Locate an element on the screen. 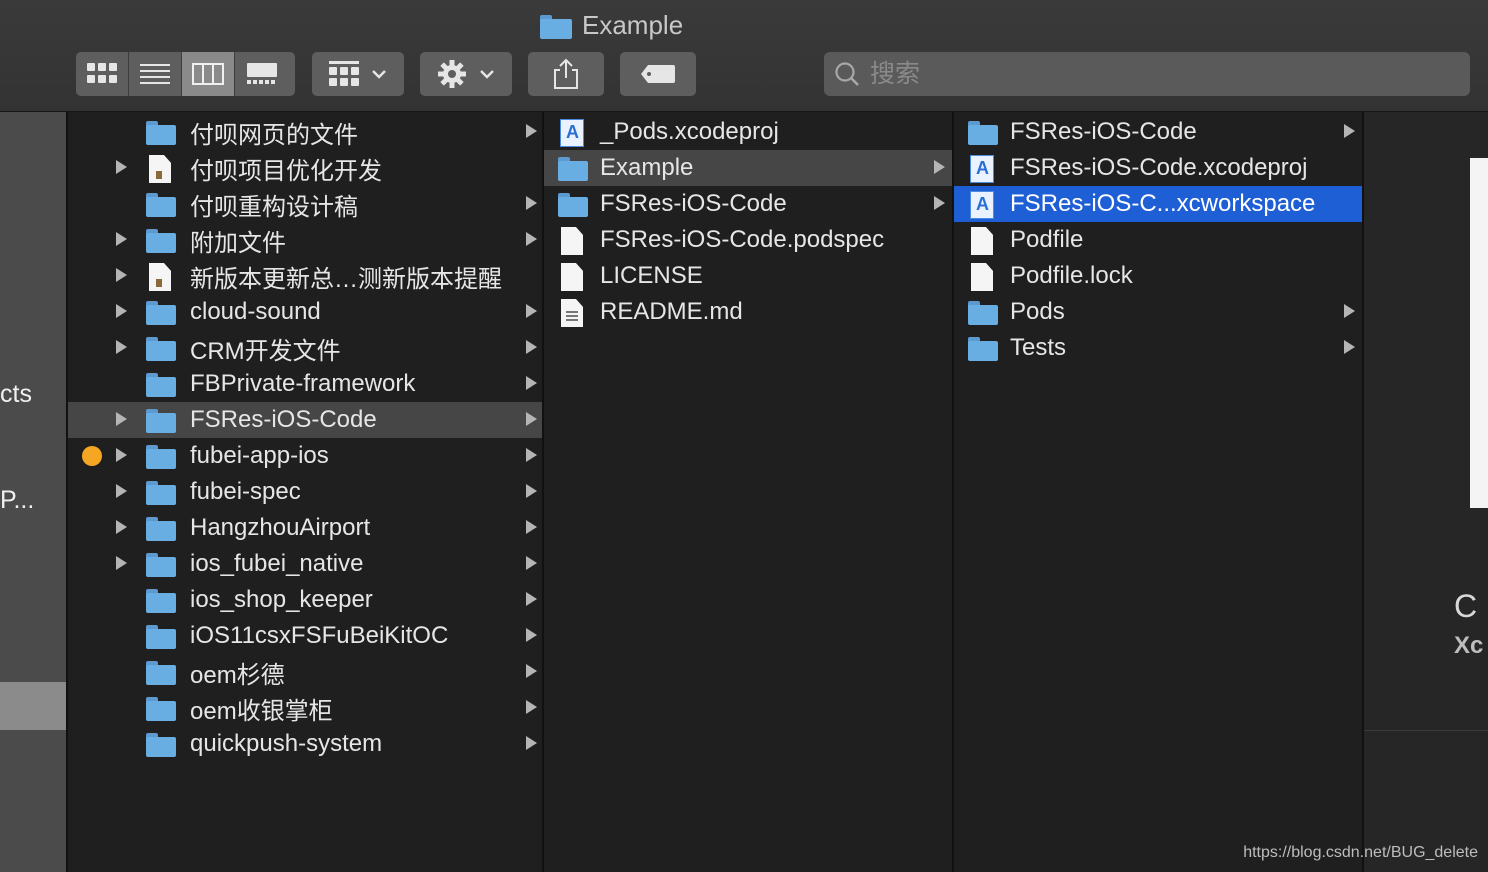 This screenshot has width=1488, height=872. folder-row: Pods is located at coordinates (1158, 312).